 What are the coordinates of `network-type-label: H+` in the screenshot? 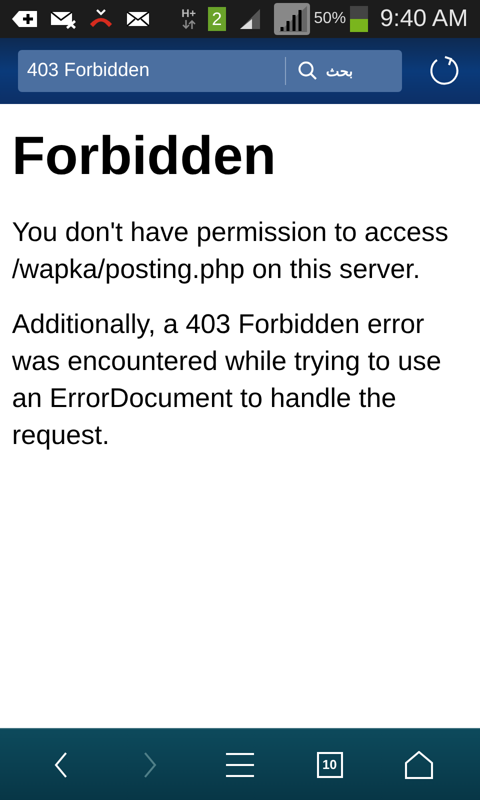 It's located at (189, 14).